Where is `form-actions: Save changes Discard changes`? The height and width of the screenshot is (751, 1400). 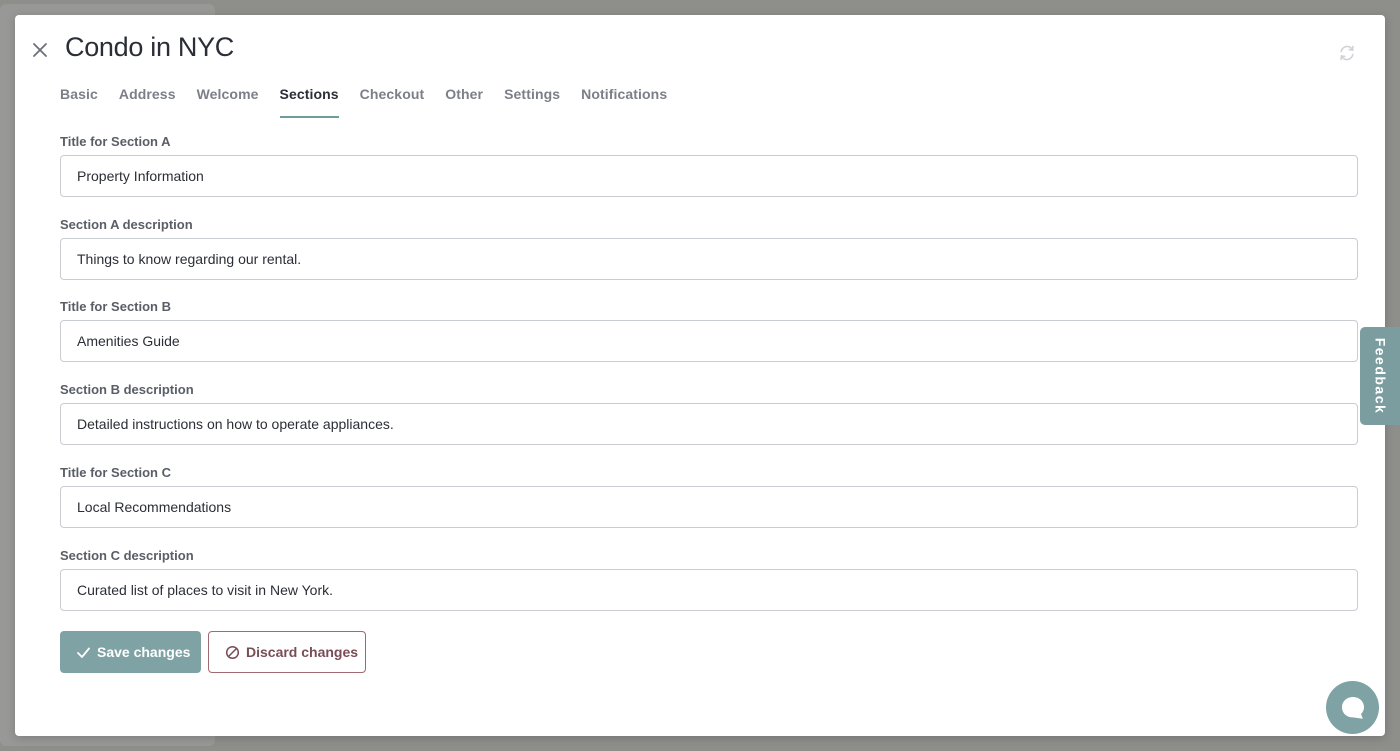 form-actions: Save changes Discard changes is located at coordinates (213, 652).